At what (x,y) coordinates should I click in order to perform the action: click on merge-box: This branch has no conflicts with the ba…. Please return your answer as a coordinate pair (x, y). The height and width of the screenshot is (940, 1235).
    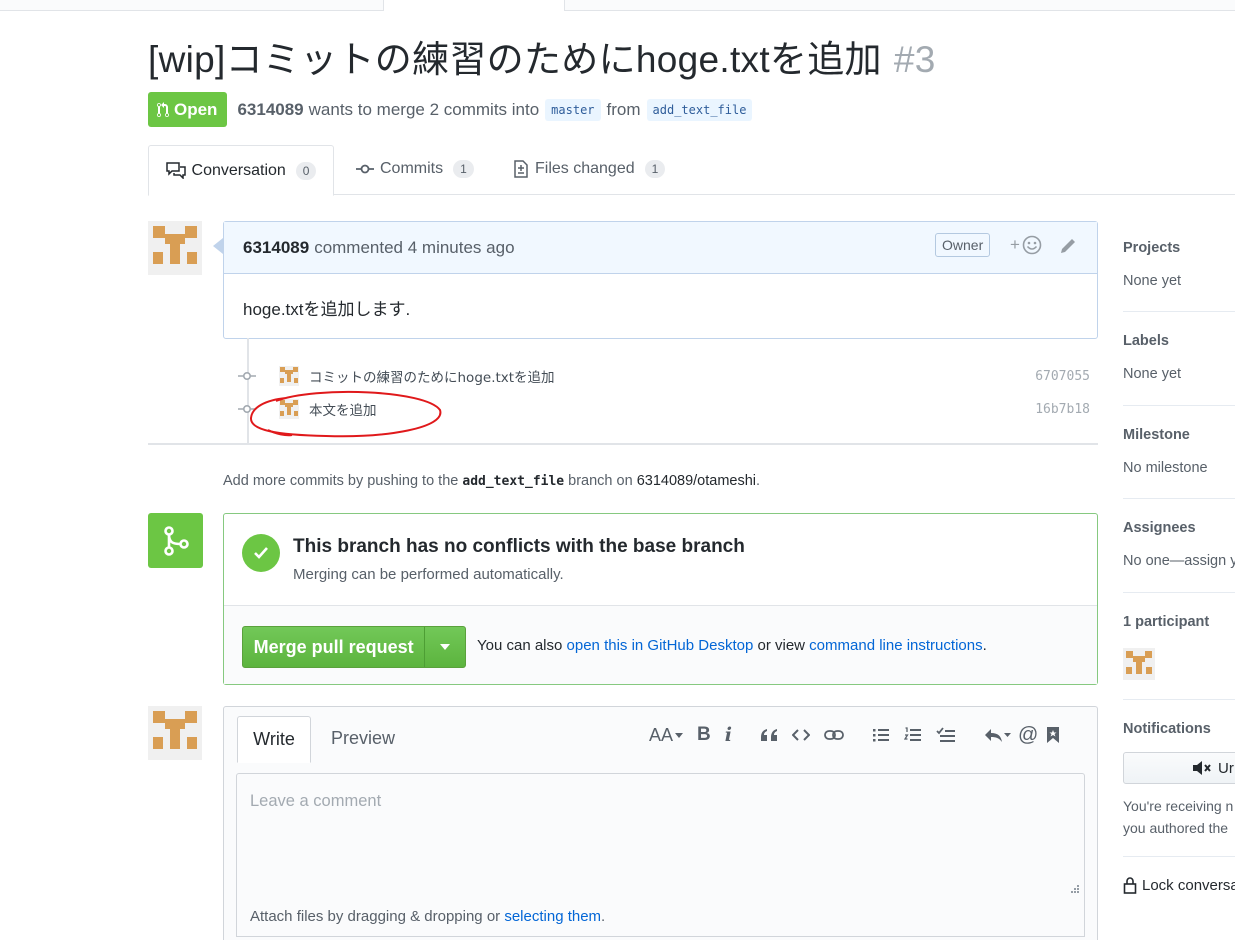
    Looking at the image, I should click on (660, 599).